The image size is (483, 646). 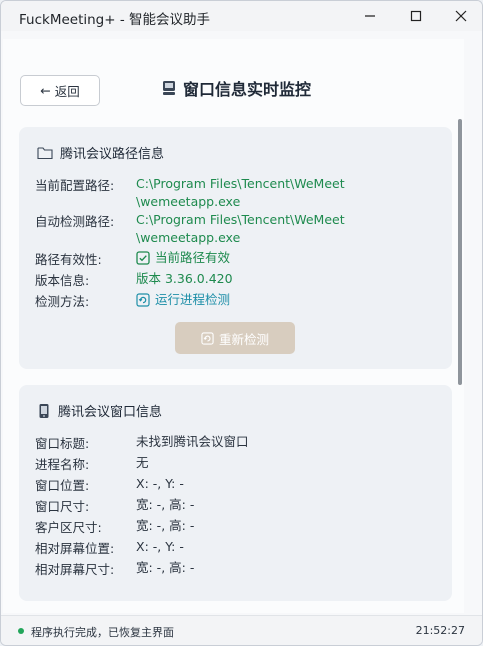 I want to click on vertical-scrollbar, so click(x=460, y=252).